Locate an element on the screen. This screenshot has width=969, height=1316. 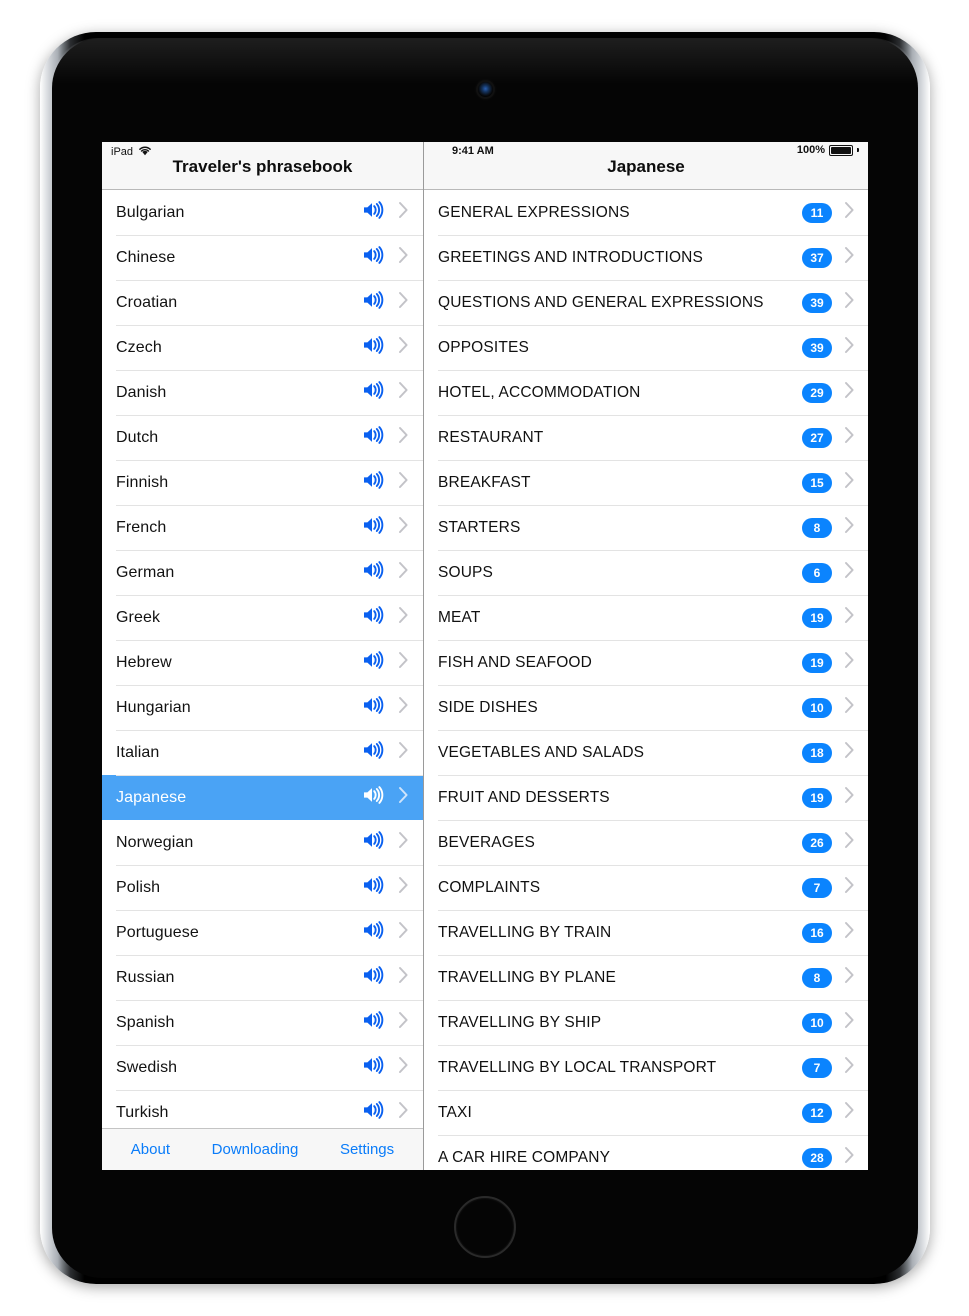
category-row: FISH AND SEAFOOD 19 is located at coordinates (646, 662).